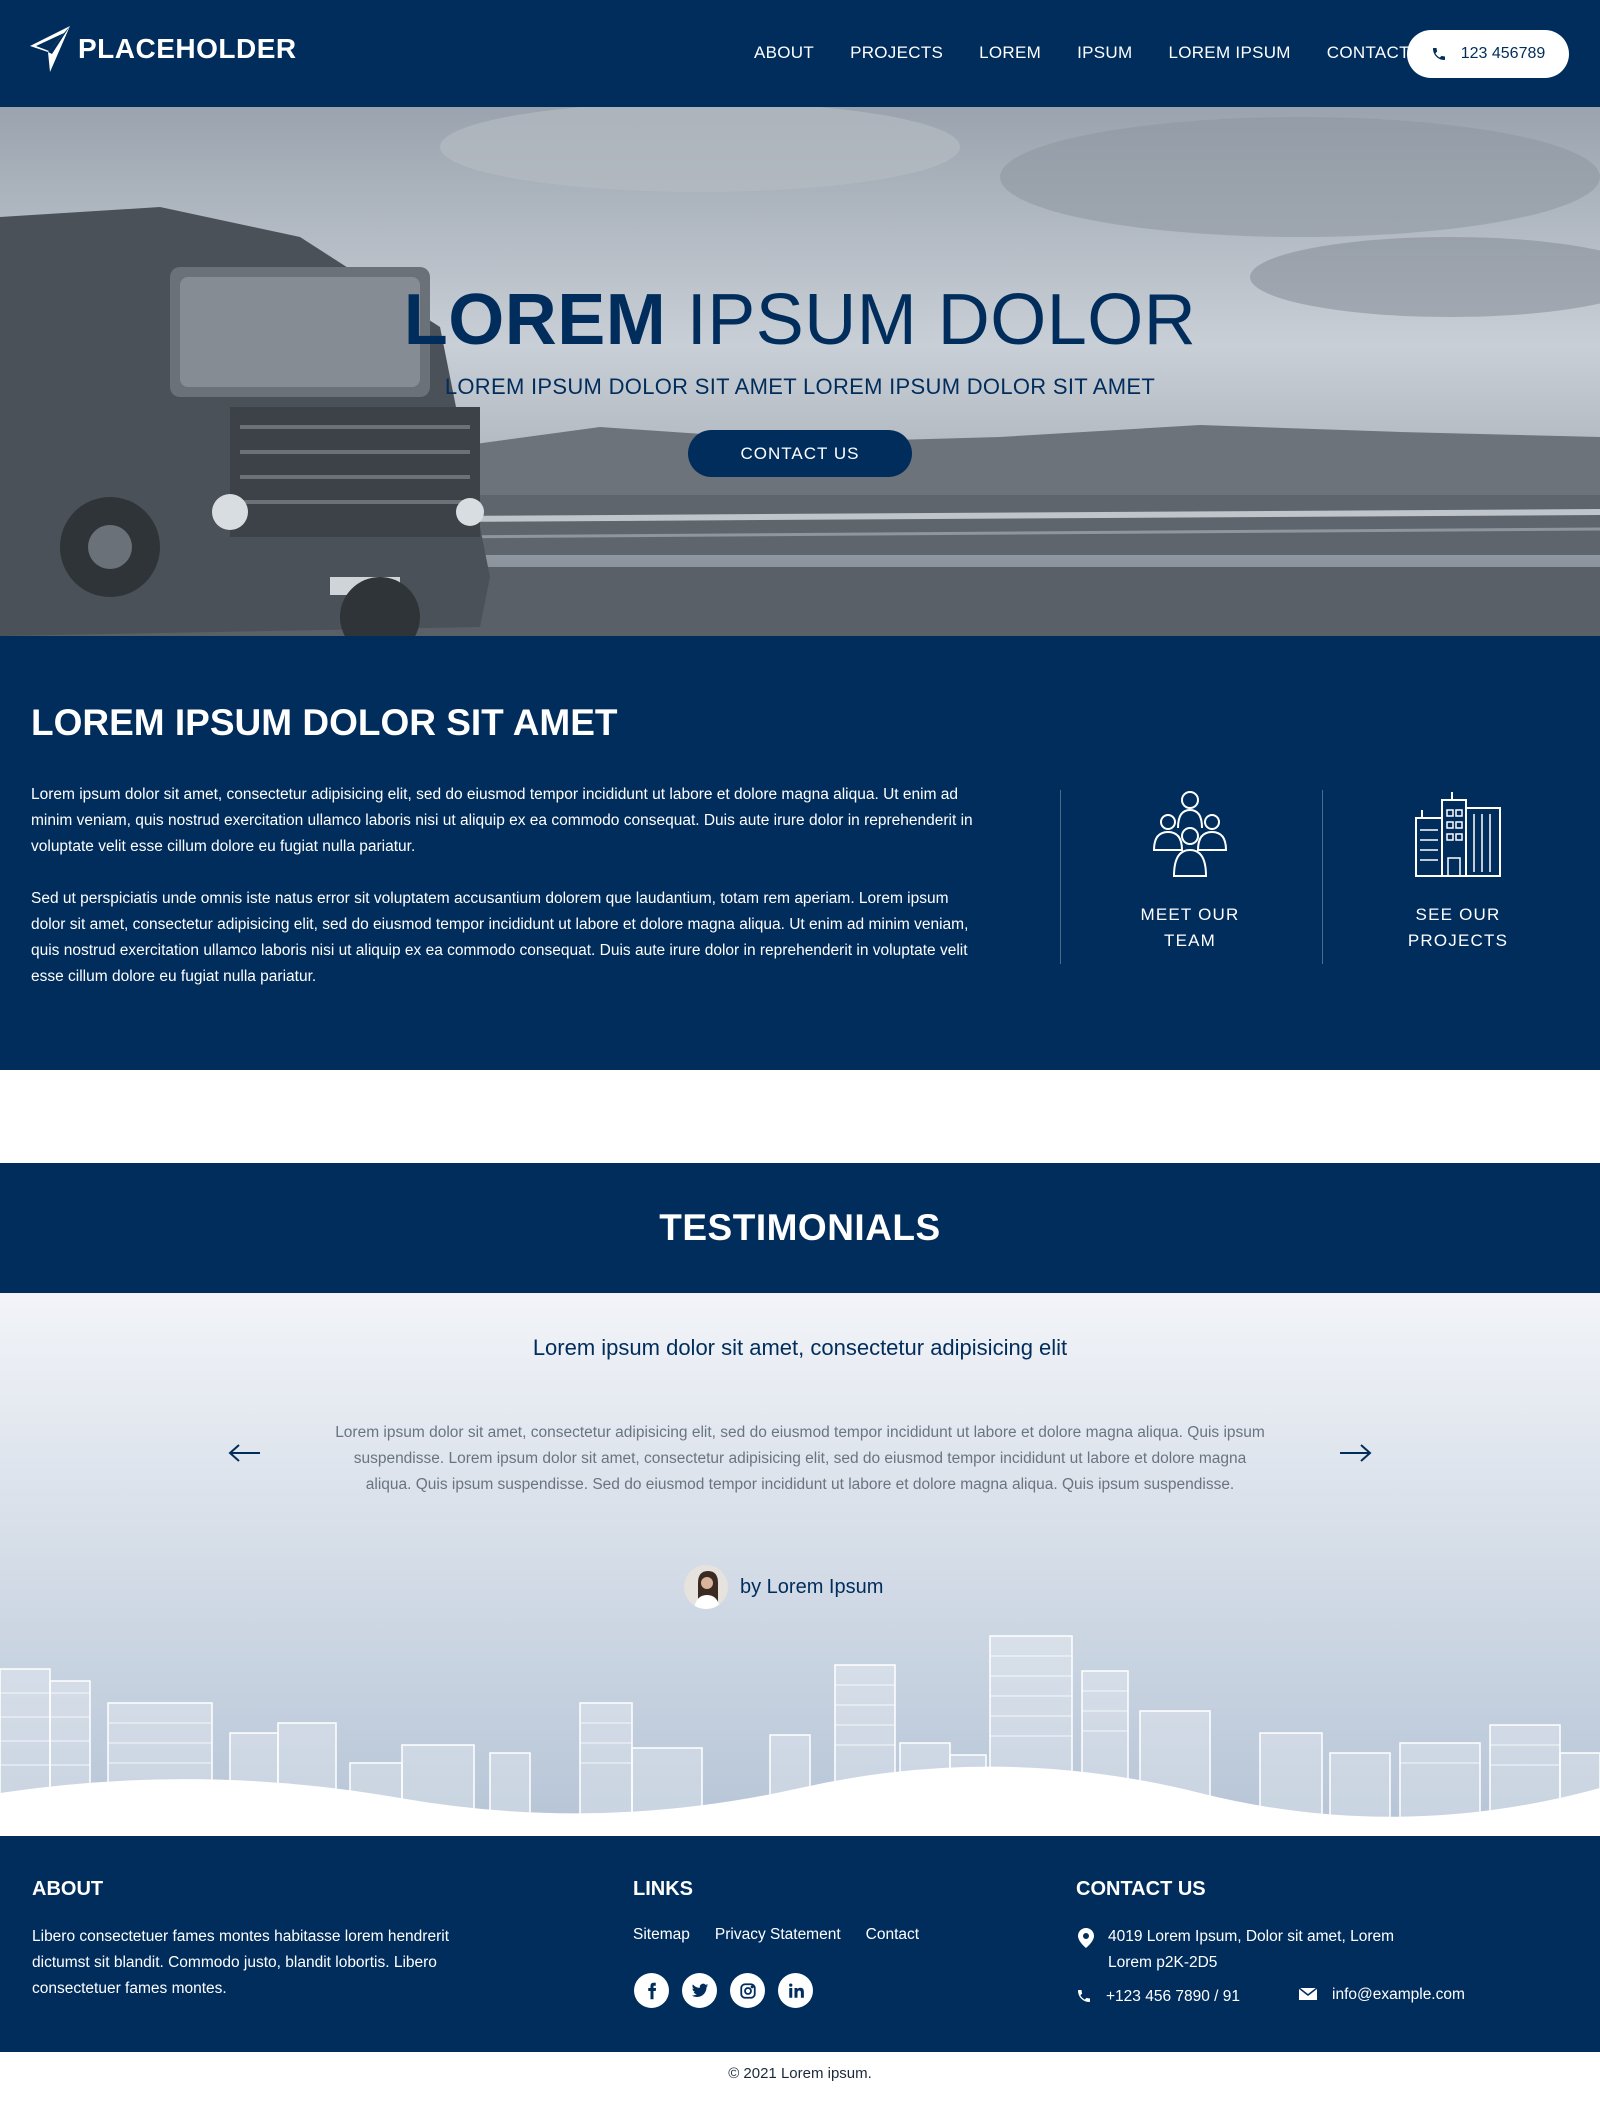  I want to click on hero-title: LOREM IPSUM DOLOR, so click(800, 320).